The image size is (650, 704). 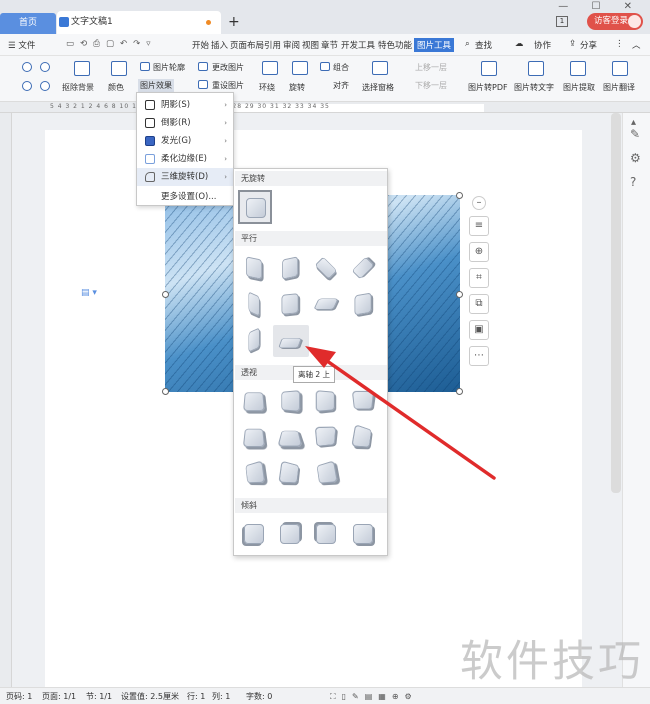 I want to click on tab-document: 文字文稿1, so click(x=139, y=22).